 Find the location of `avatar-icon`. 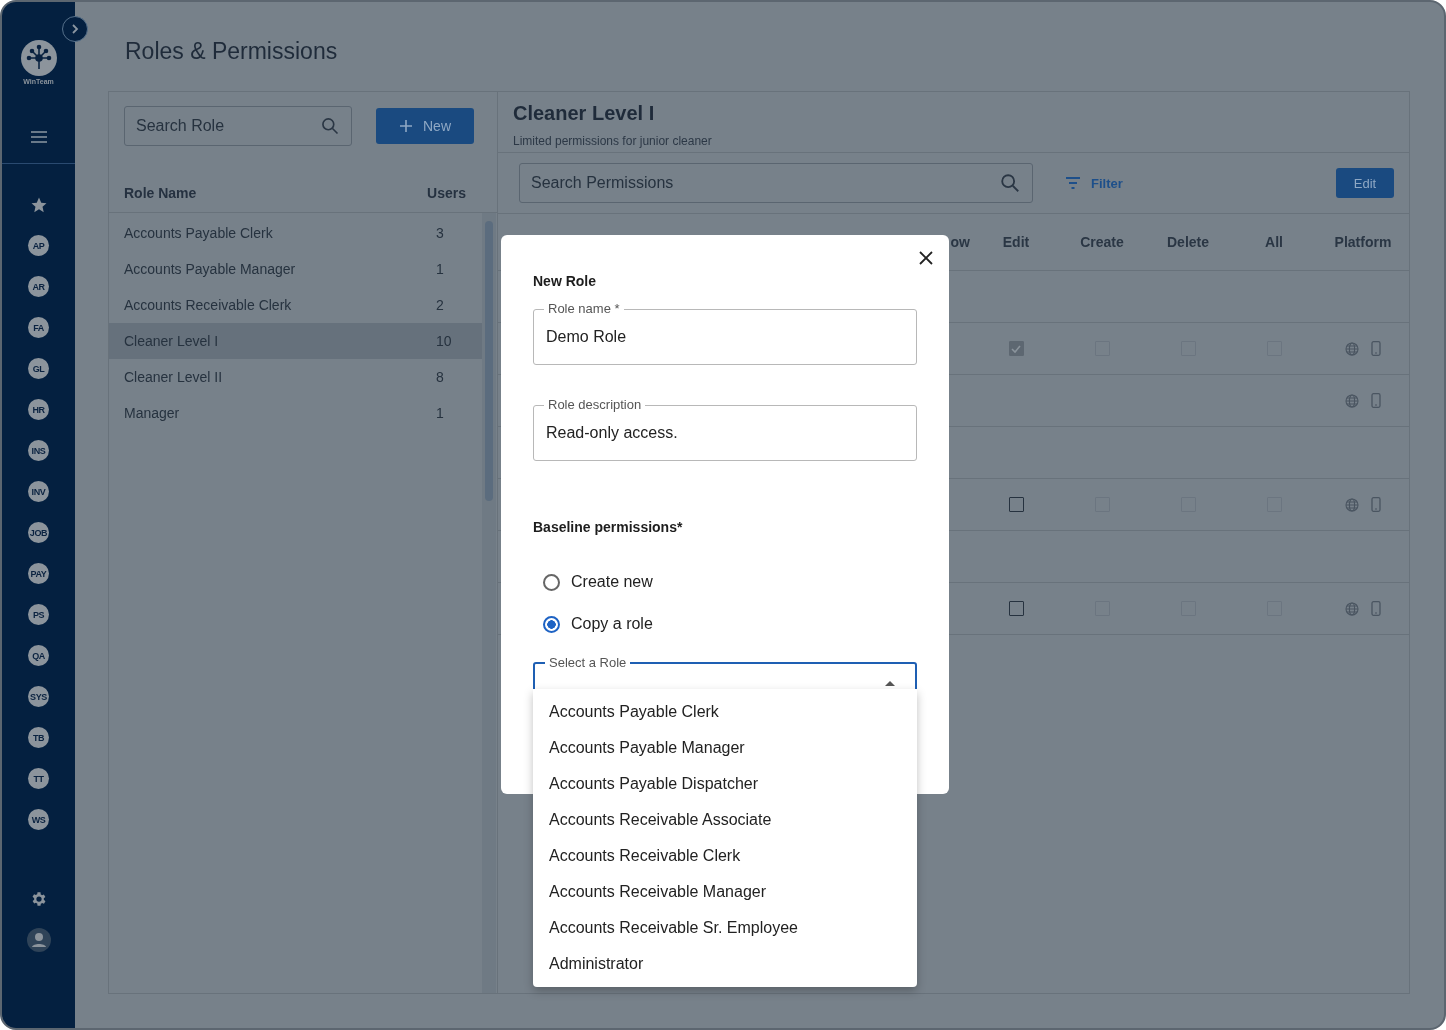

avatar-icon is located at coordinates (38, 939).